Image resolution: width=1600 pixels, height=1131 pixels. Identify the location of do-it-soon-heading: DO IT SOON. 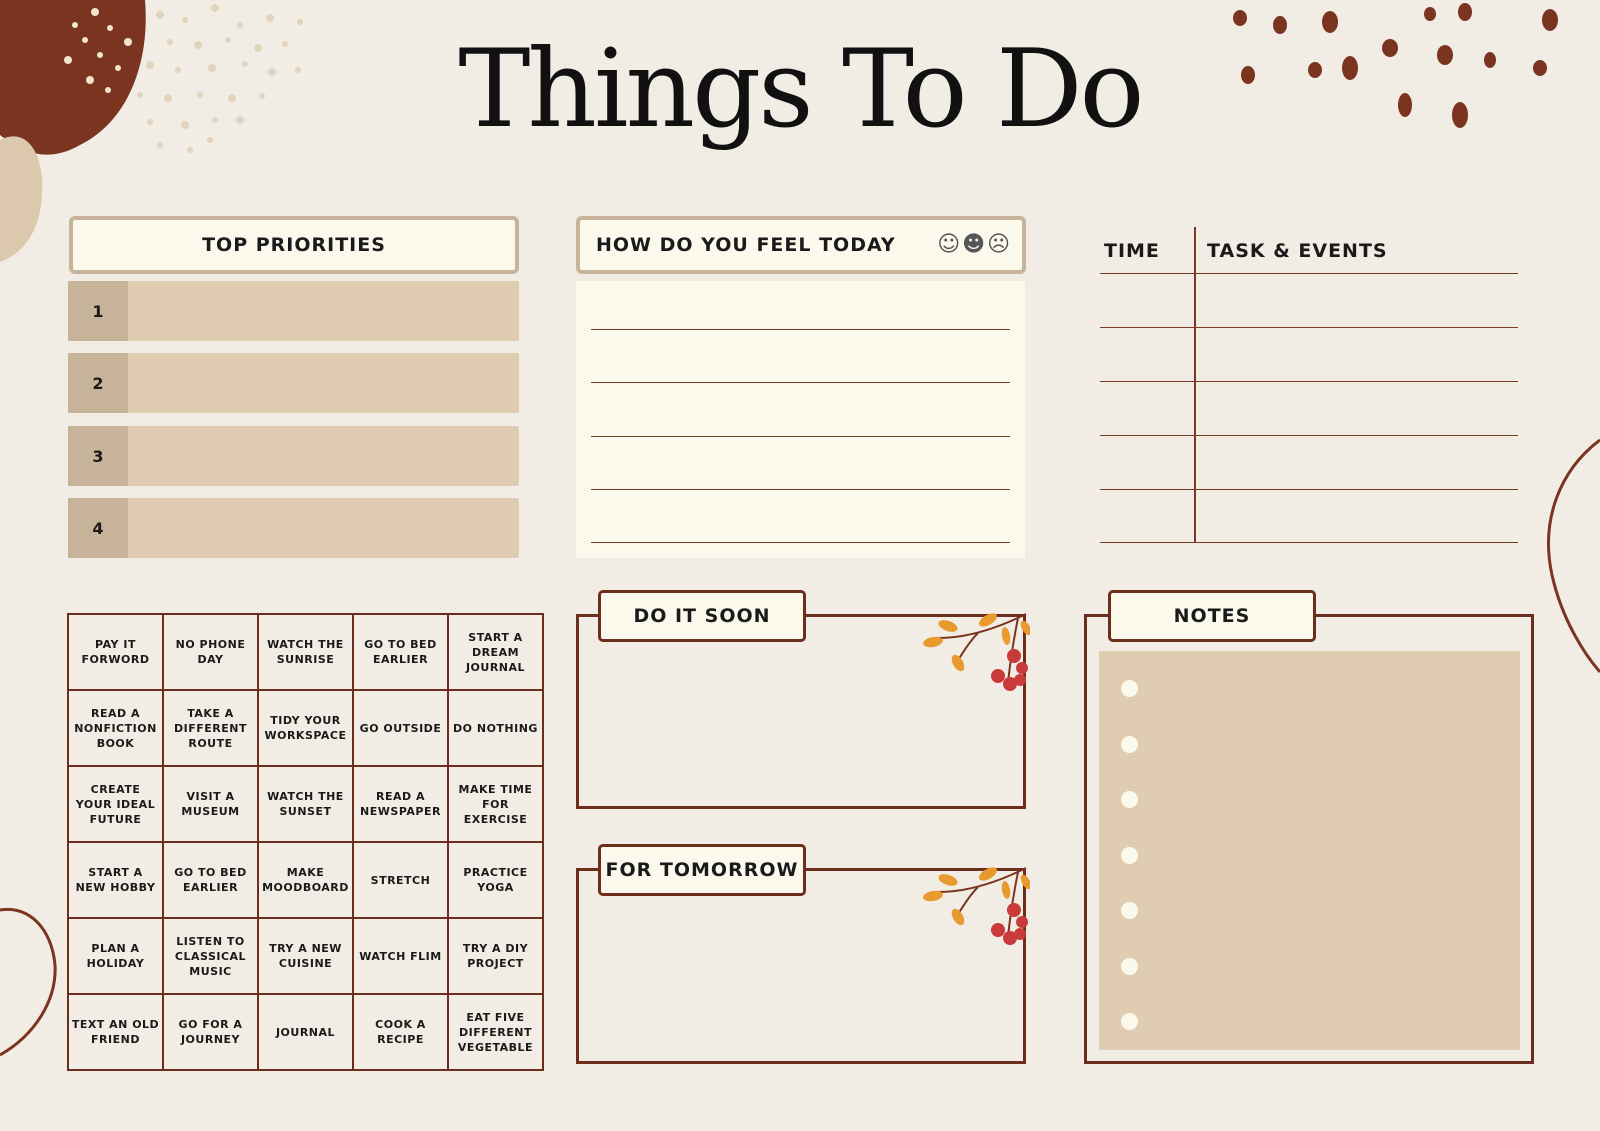
(702, 616).